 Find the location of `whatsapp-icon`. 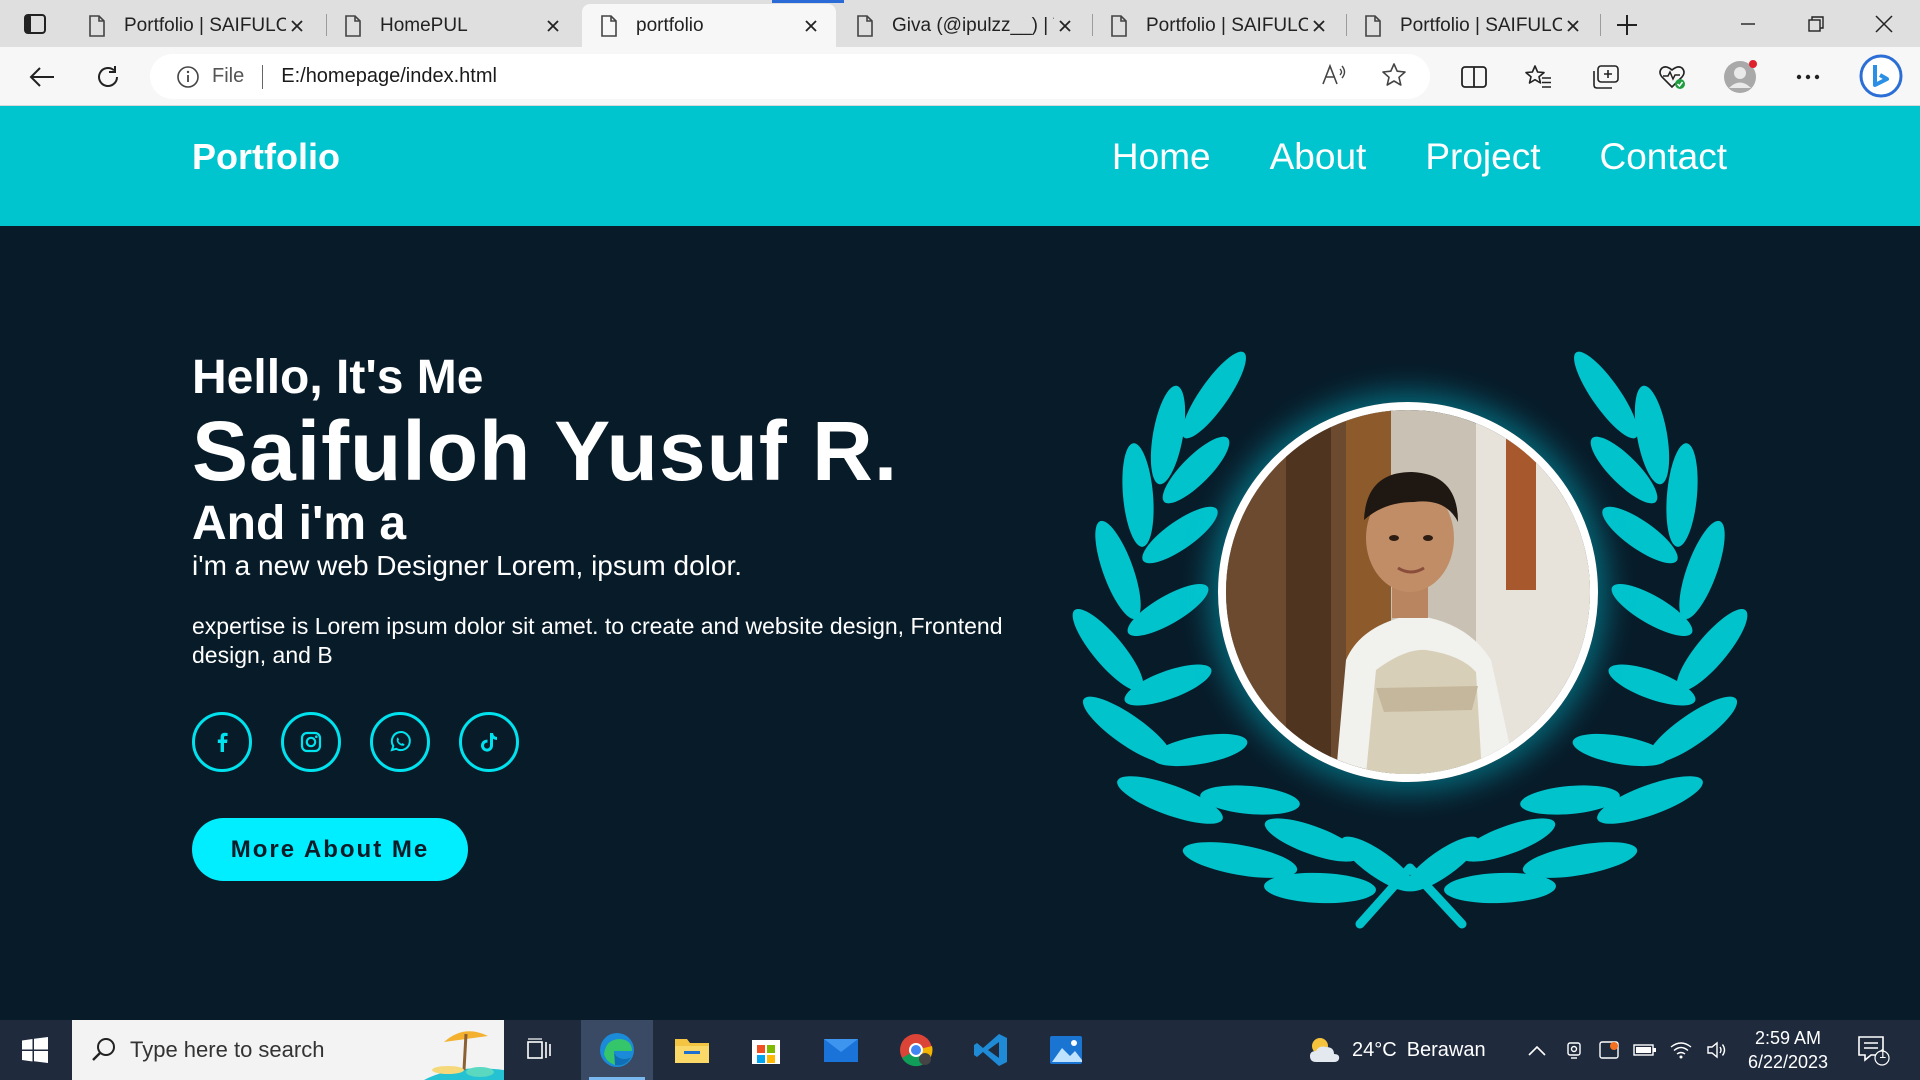

whatsapp-icon is located at coordinates (400, 741).